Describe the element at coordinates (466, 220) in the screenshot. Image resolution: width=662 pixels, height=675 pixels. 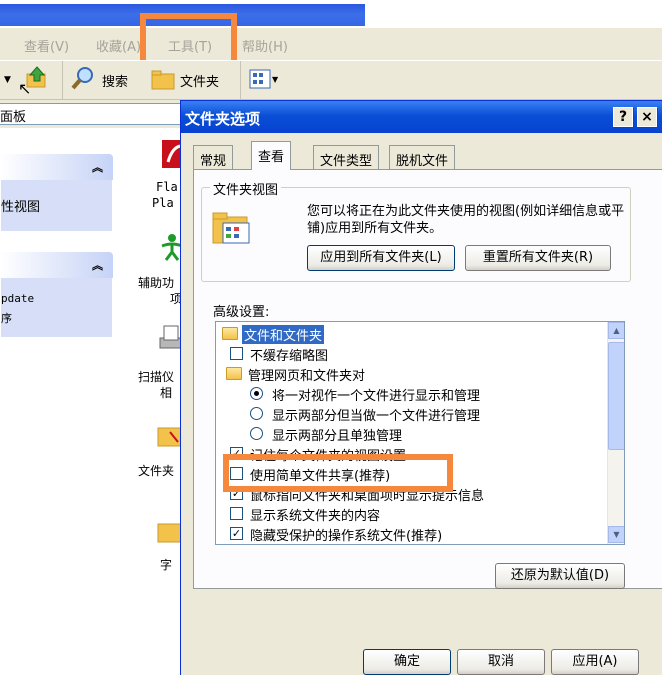
I see `folder-view-description: 您可以将正在为此文件夹使用的视图(例如详细信息或平铺)应用到所有文件夹。` at that location.